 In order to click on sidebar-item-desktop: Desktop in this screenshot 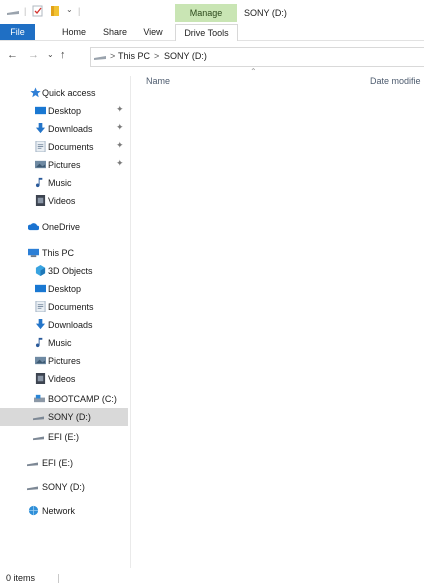, I will do `click(64, 289)`.